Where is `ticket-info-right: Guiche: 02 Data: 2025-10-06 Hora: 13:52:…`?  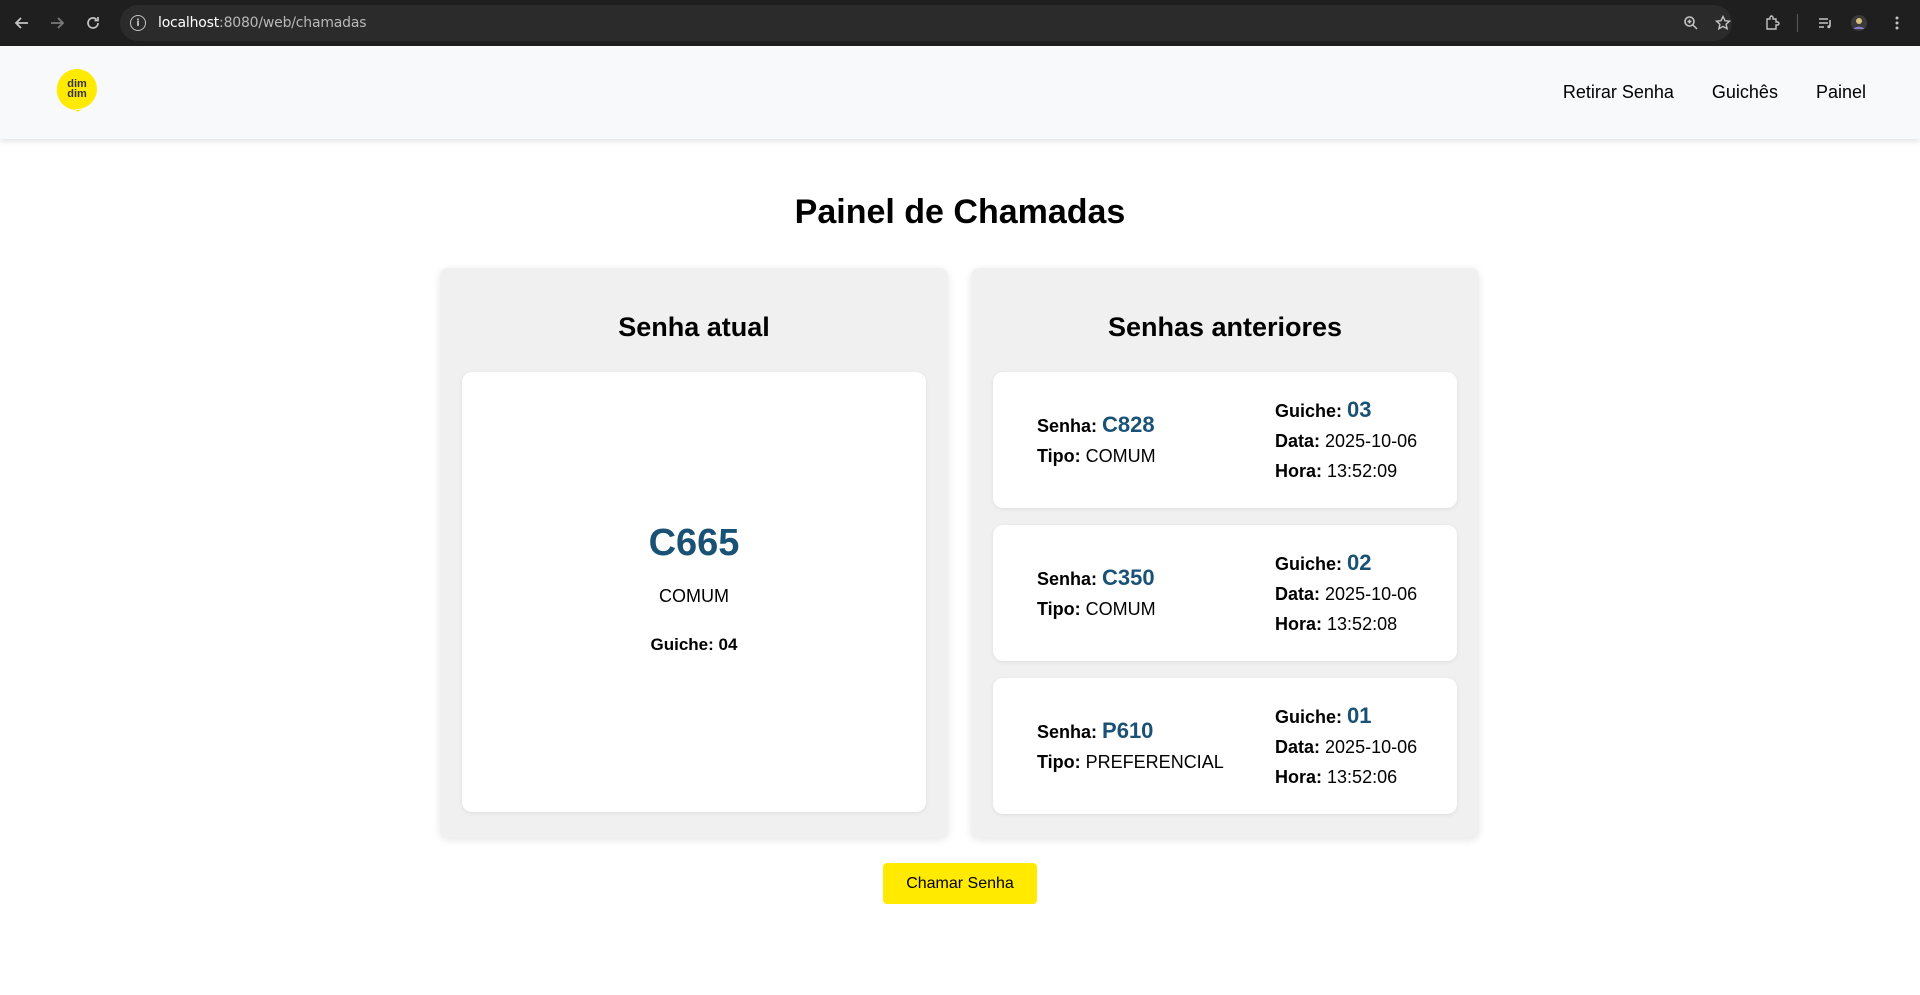
ticket-info-right: Guiche: 02 Data: 2025-10-06 Hora: 13:52:… is located at coordinates (1346, 593).